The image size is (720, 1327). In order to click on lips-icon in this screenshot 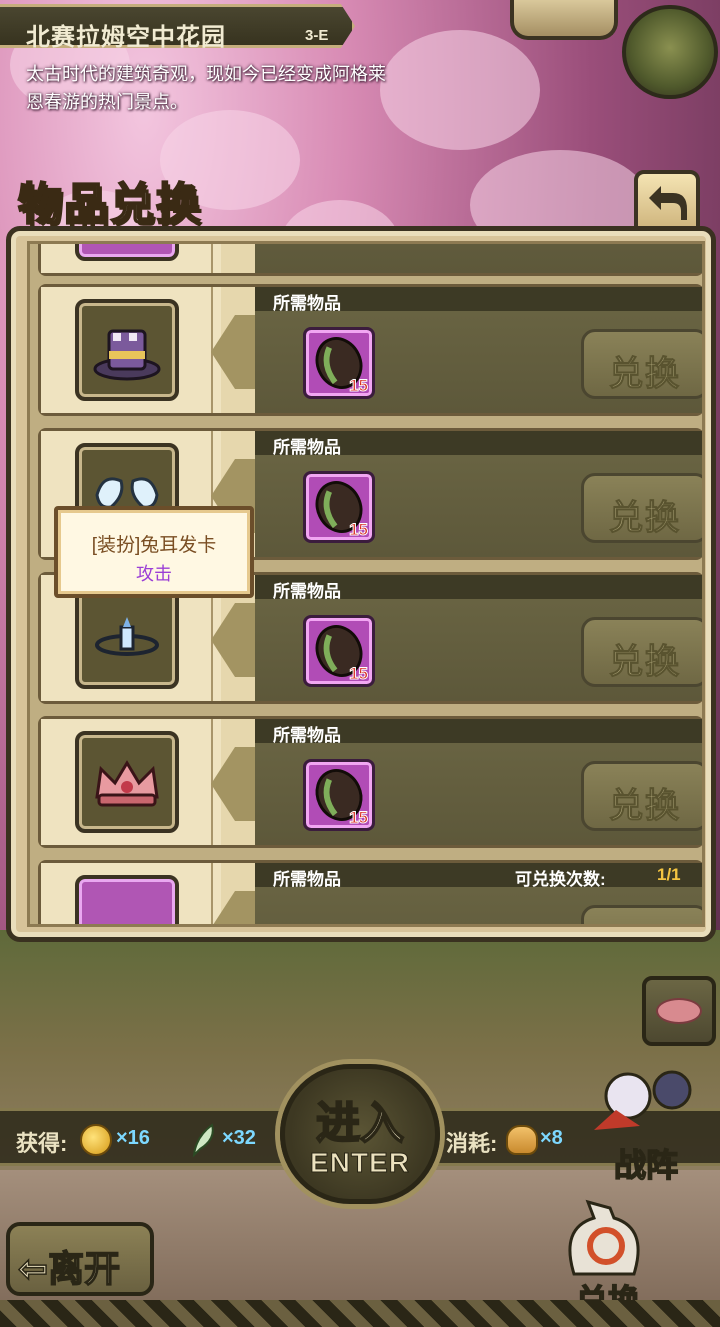, I will do `click(679, 1011)`.